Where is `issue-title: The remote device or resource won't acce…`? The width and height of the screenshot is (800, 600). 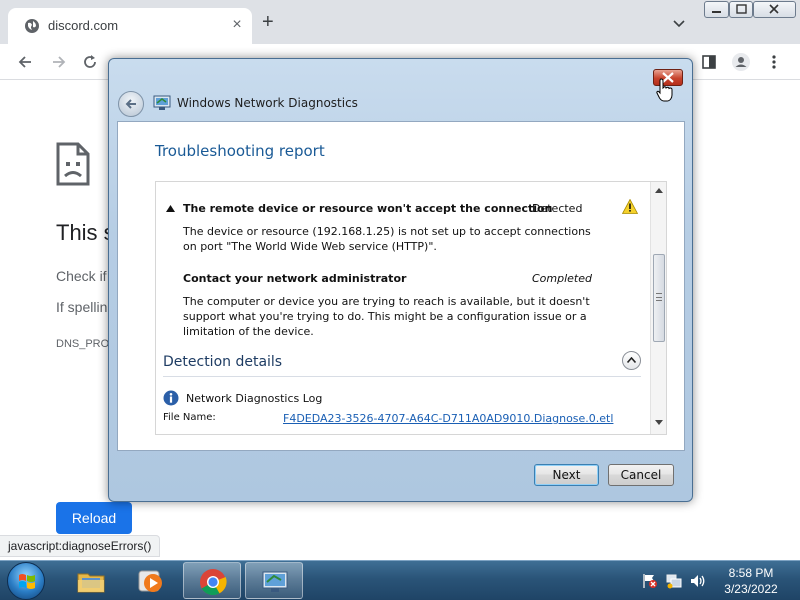
issue-title: The remote device or resource won't acce… is located at coordinates (368, 208).